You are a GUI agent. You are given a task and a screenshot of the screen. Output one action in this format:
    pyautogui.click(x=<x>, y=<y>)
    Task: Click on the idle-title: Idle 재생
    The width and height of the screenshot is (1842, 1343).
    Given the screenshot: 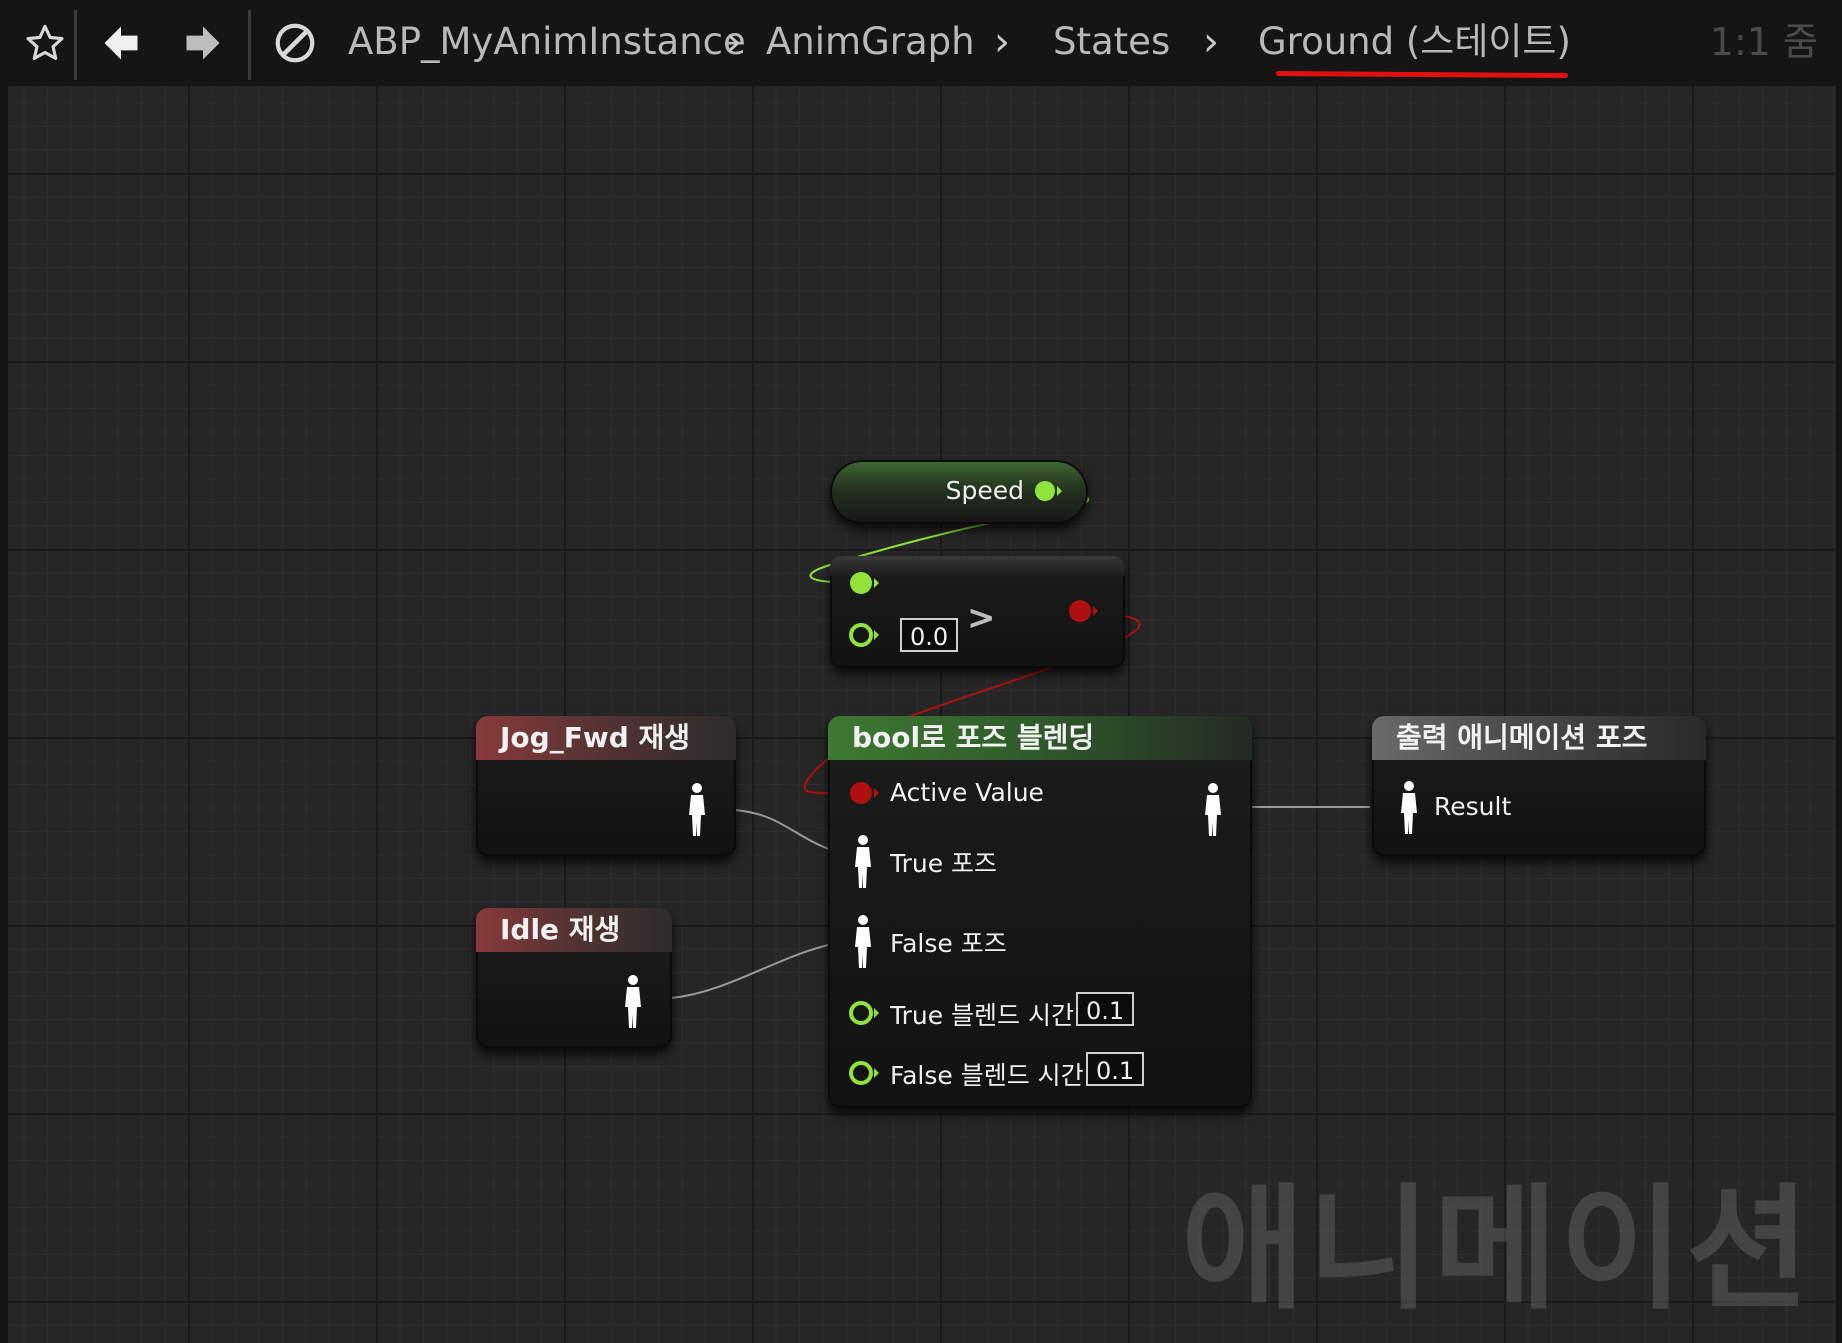 What is the action you would take?
    pyautogui.click(x=574, y=930)
    